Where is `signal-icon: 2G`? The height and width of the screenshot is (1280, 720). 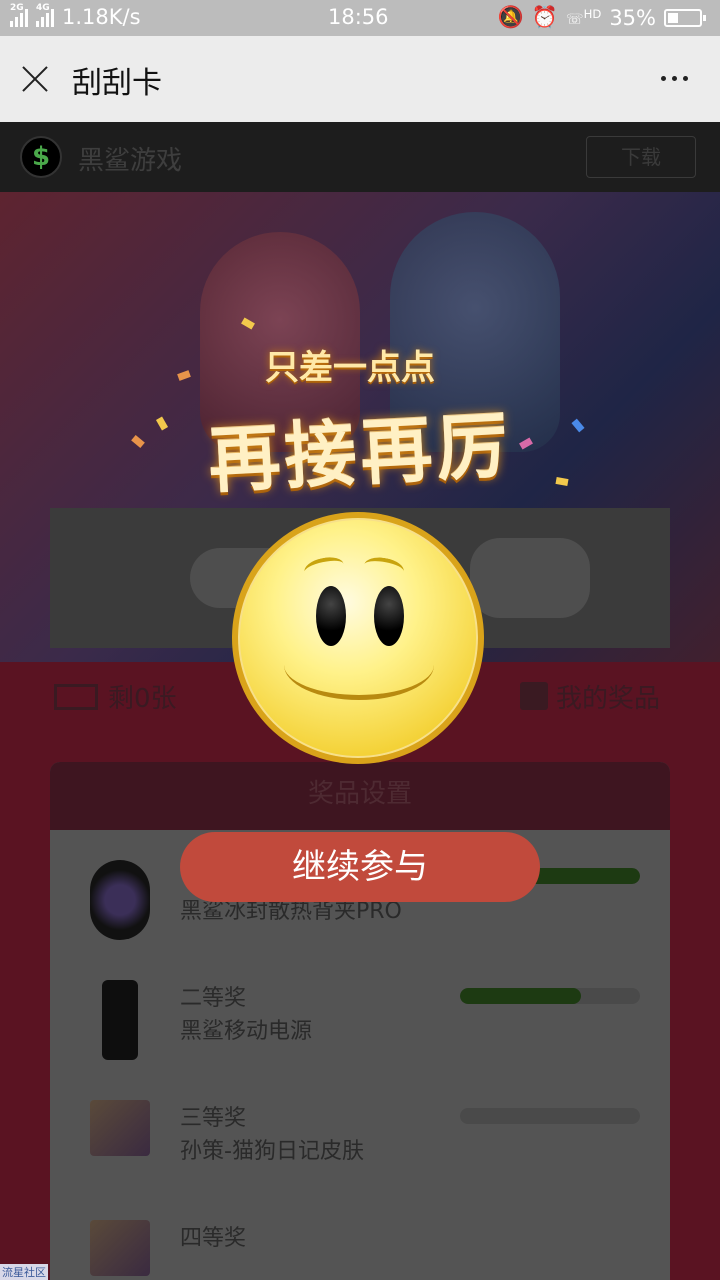 signal-icon: 2G is located at coordinates (19, 15).